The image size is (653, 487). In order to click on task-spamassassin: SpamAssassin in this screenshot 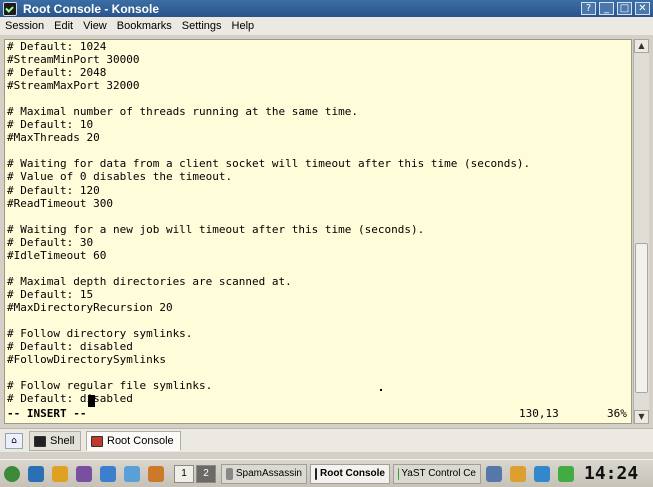, I will do `click(264, 473)`.